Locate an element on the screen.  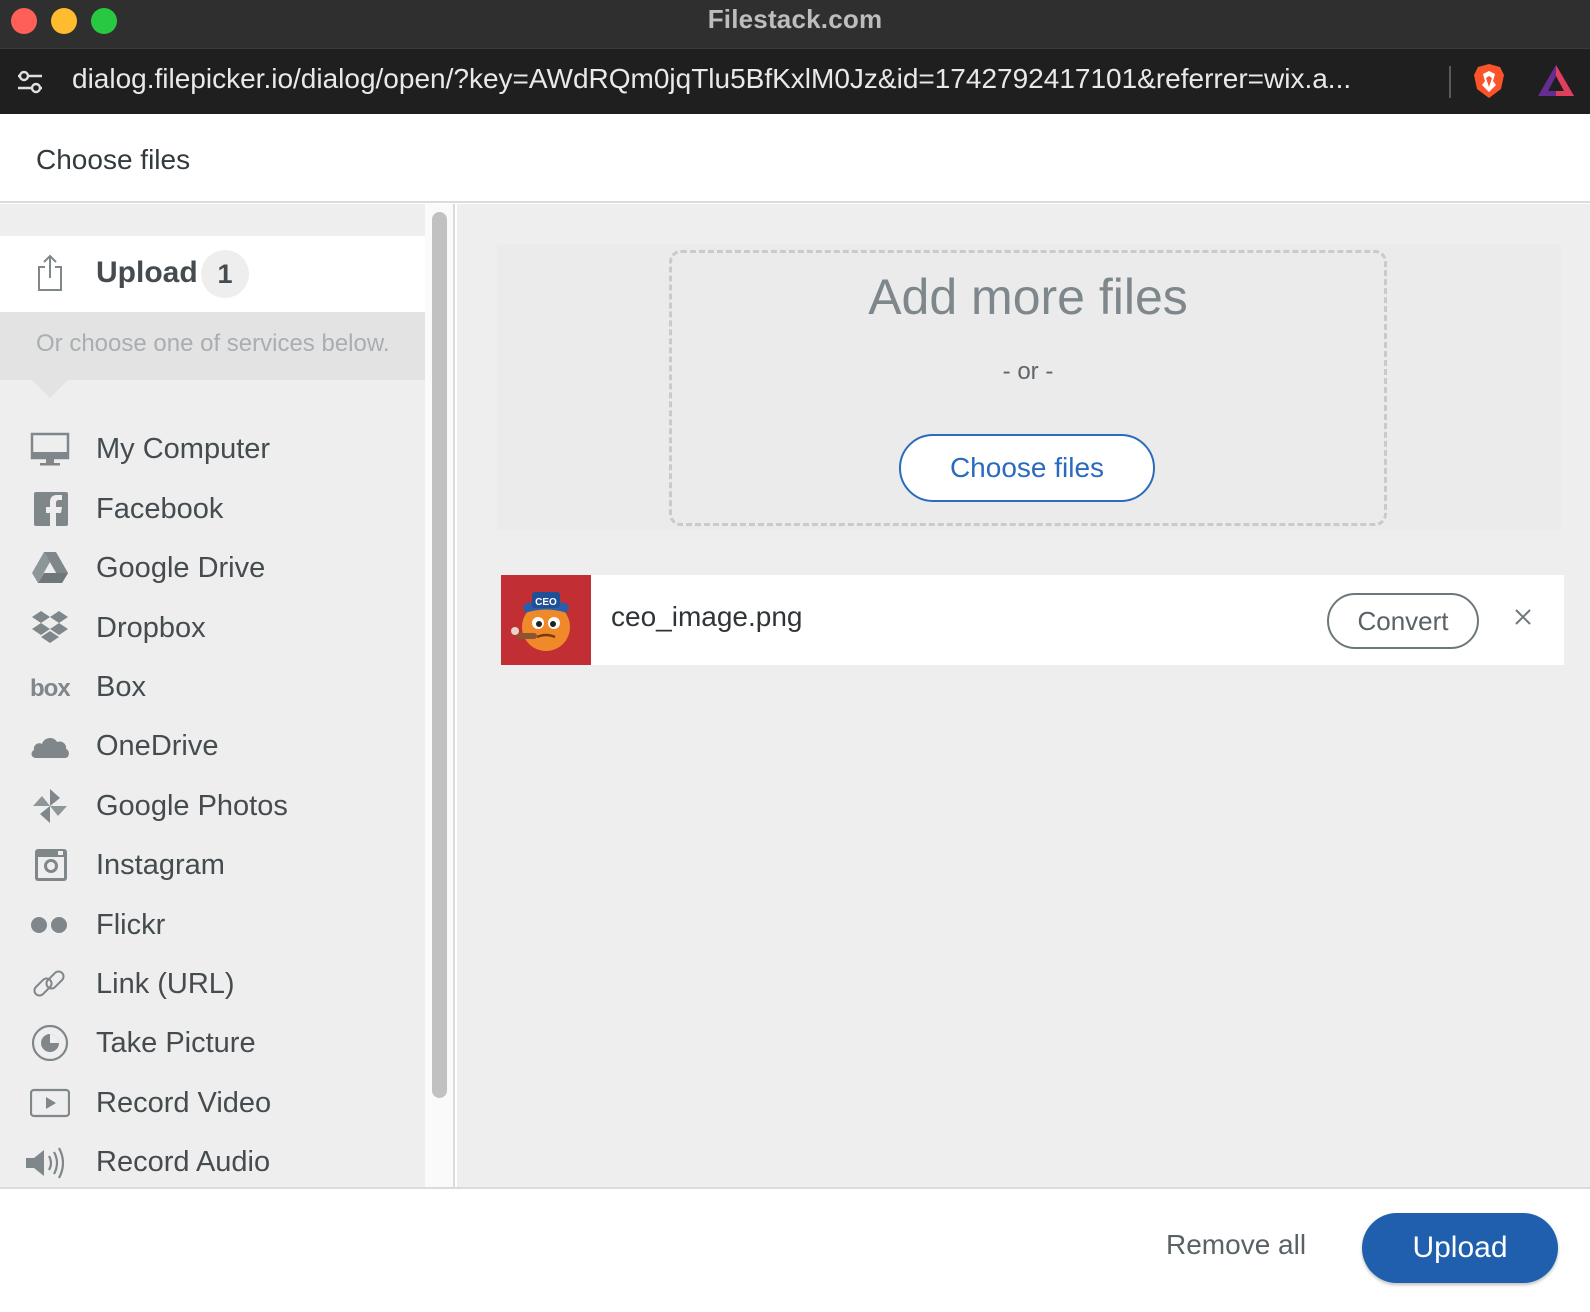
sidebar-item-record-video: Record Video is located at coordinates (212, 1103).